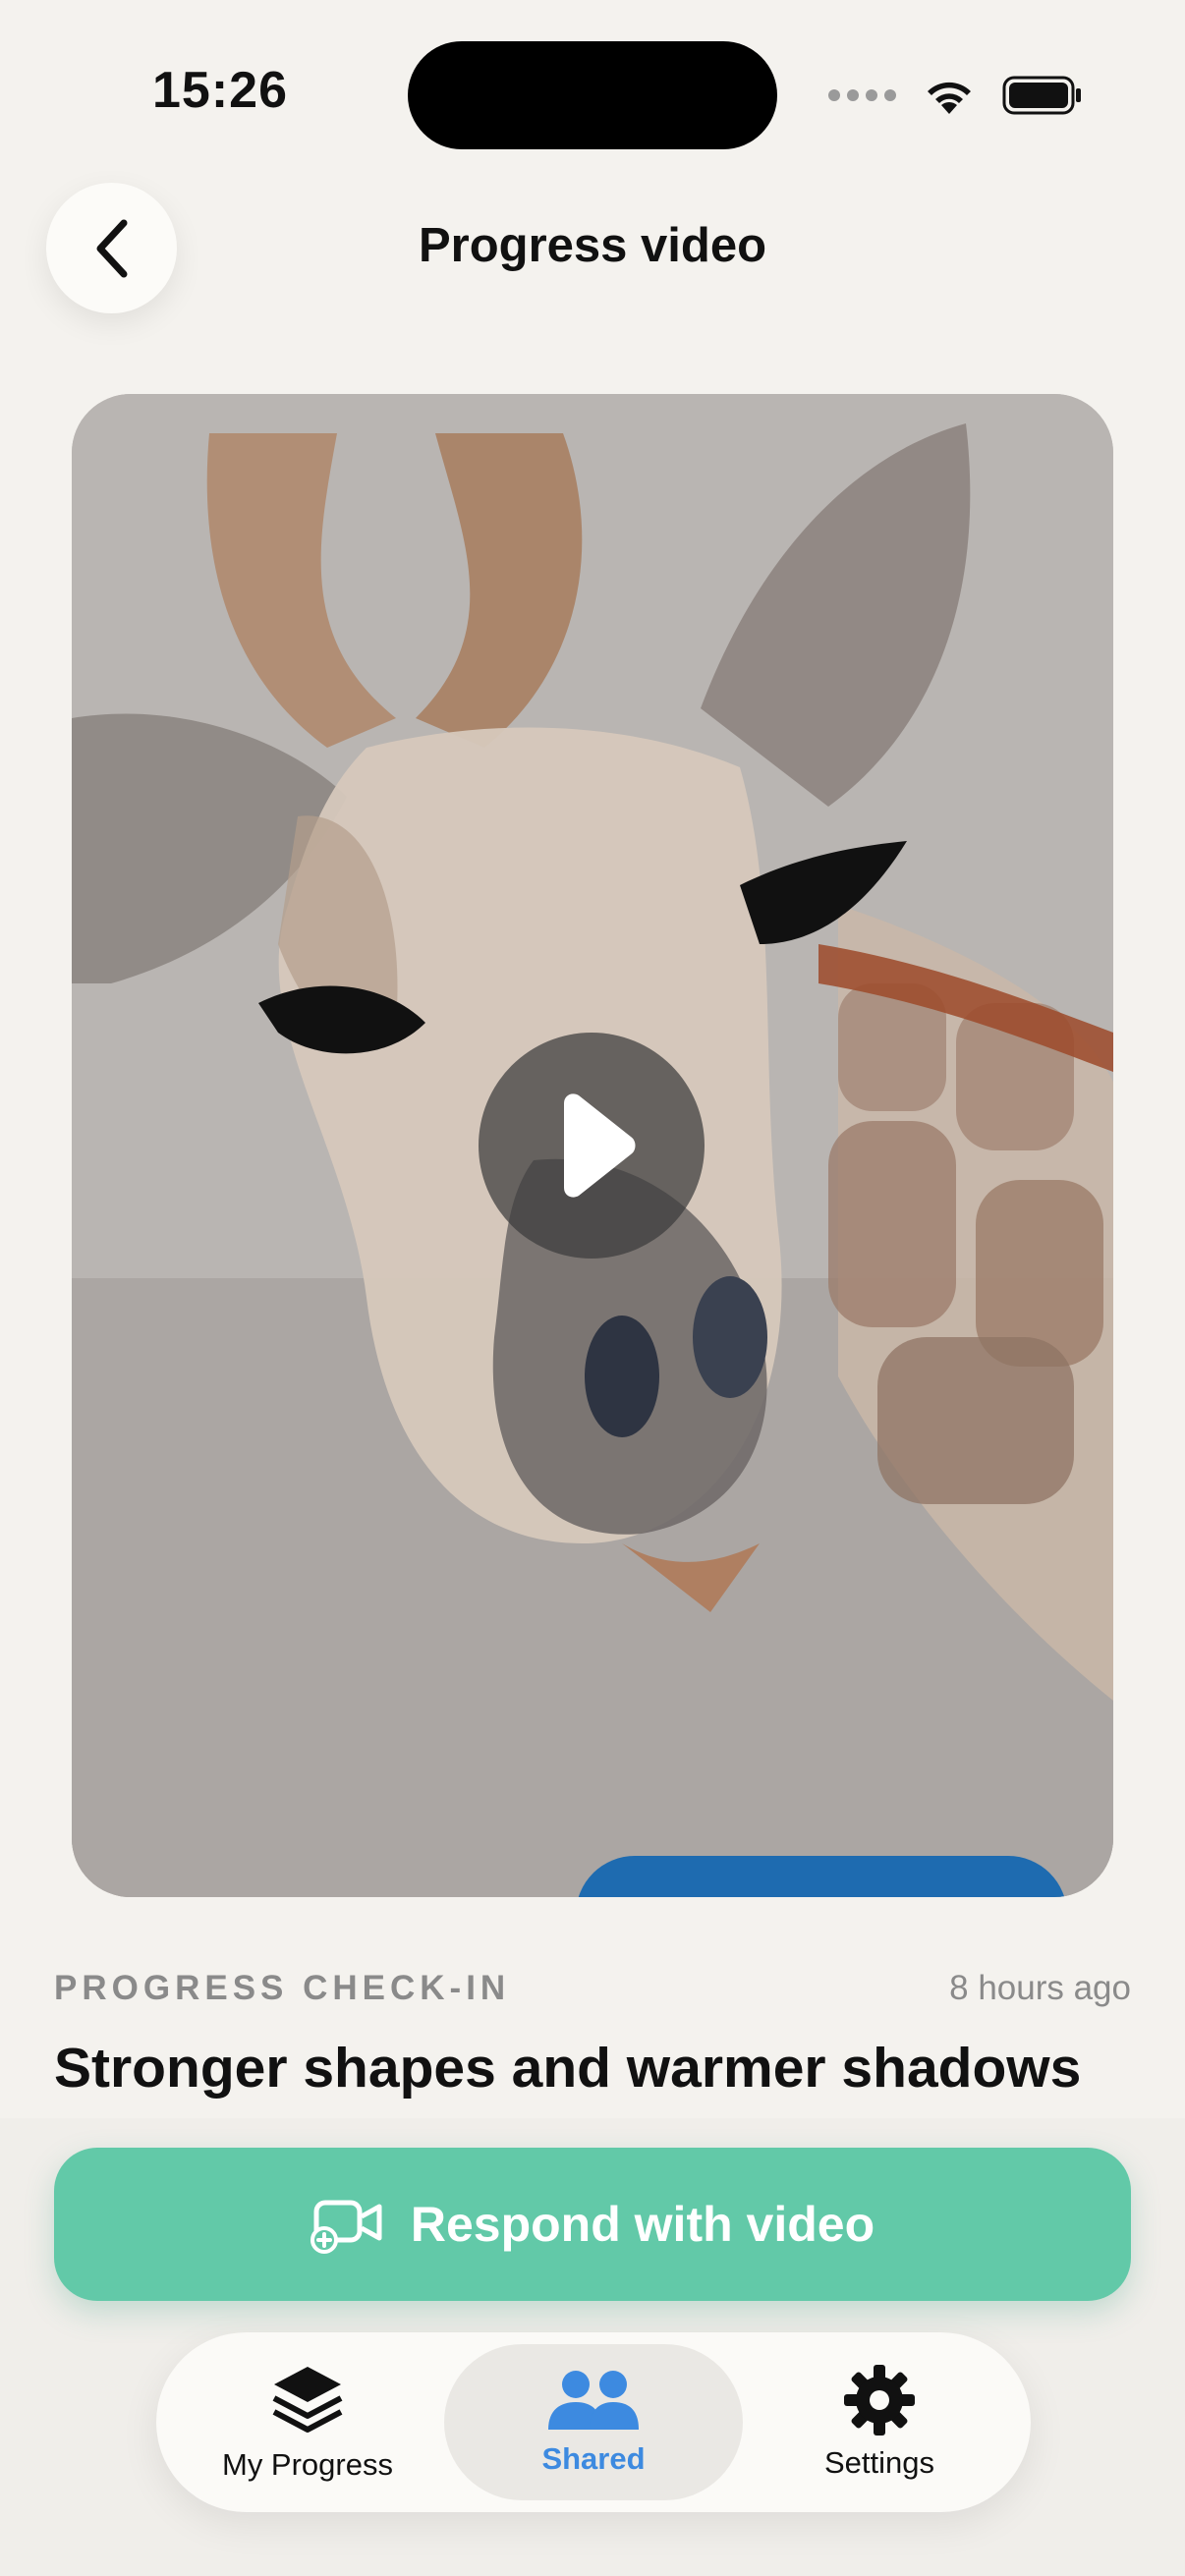  Describe the element at coordinates (1041, 95) in the screenshot. I see `battery-icon` at that location.